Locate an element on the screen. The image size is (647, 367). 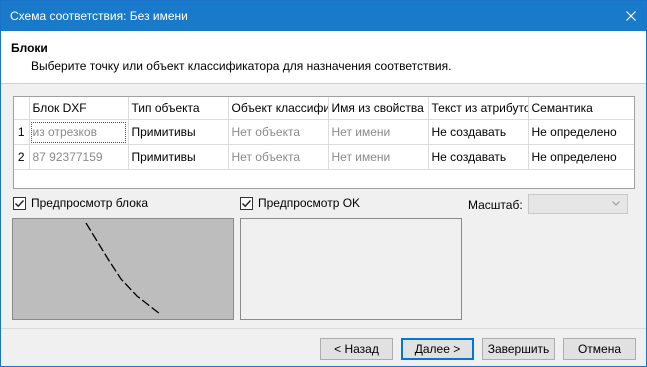
cancel-button: Отмена is located at coordinates (599, 349).